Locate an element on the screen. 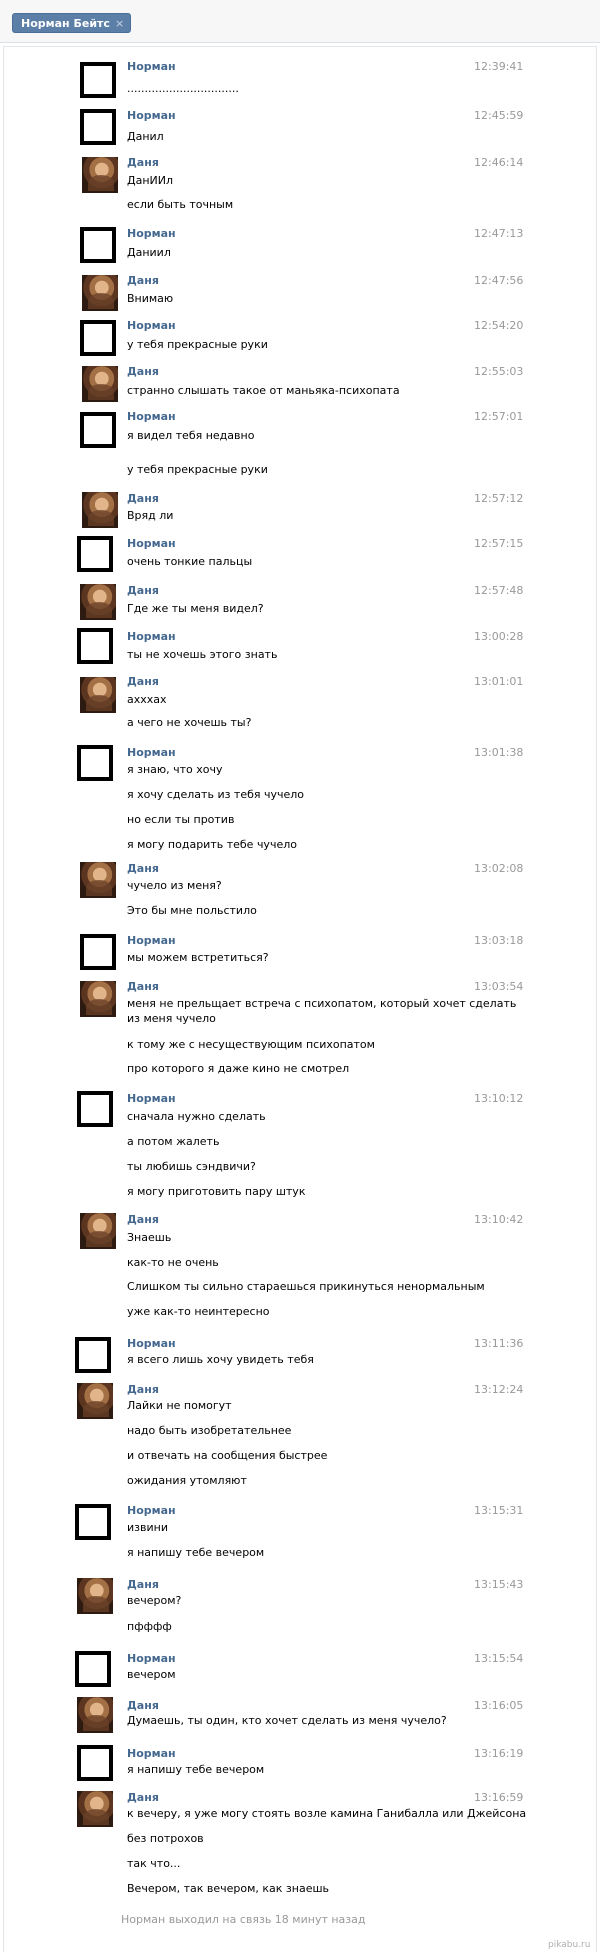 The image size is (600, 1952). message-time: 13:02:08 is located at coordinates (499, 868).